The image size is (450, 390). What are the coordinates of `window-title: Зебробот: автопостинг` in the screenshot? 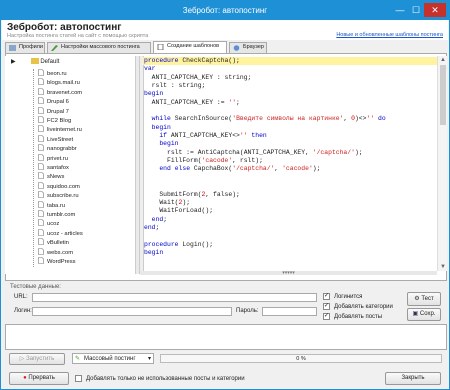 It's located at (225, 10).